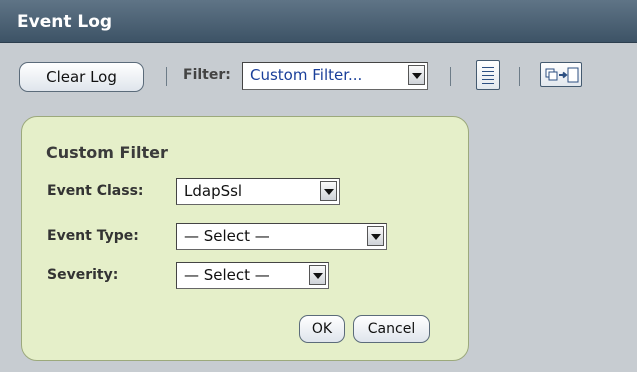  Describe the element at coordinates (81, 77) in the screenshot. I see `clear-log-button: Clear Log` at that location.